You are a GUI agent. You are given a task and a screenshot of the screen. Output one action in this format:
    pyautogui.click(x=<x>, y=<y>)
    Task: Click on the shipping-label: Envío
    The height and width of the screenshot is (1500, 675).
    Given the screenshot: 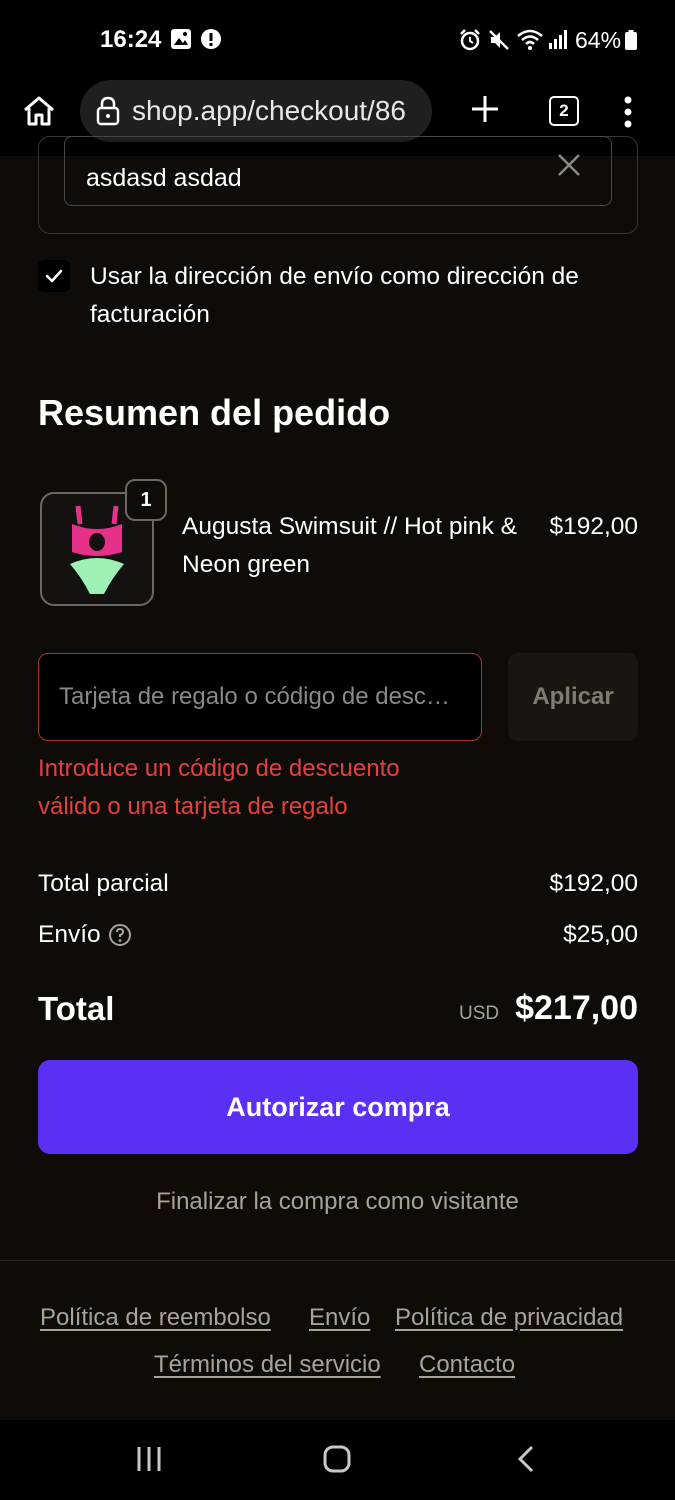 What is the action you would take?
    pyautogui.click(x=69, y=934)
    